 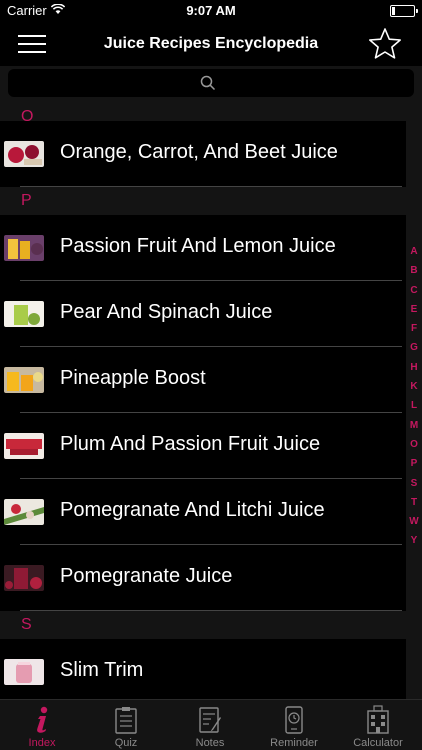 I want to click on recipe-label: Orange, Carrot, And Beet Juice, so click(x=199, y=152).